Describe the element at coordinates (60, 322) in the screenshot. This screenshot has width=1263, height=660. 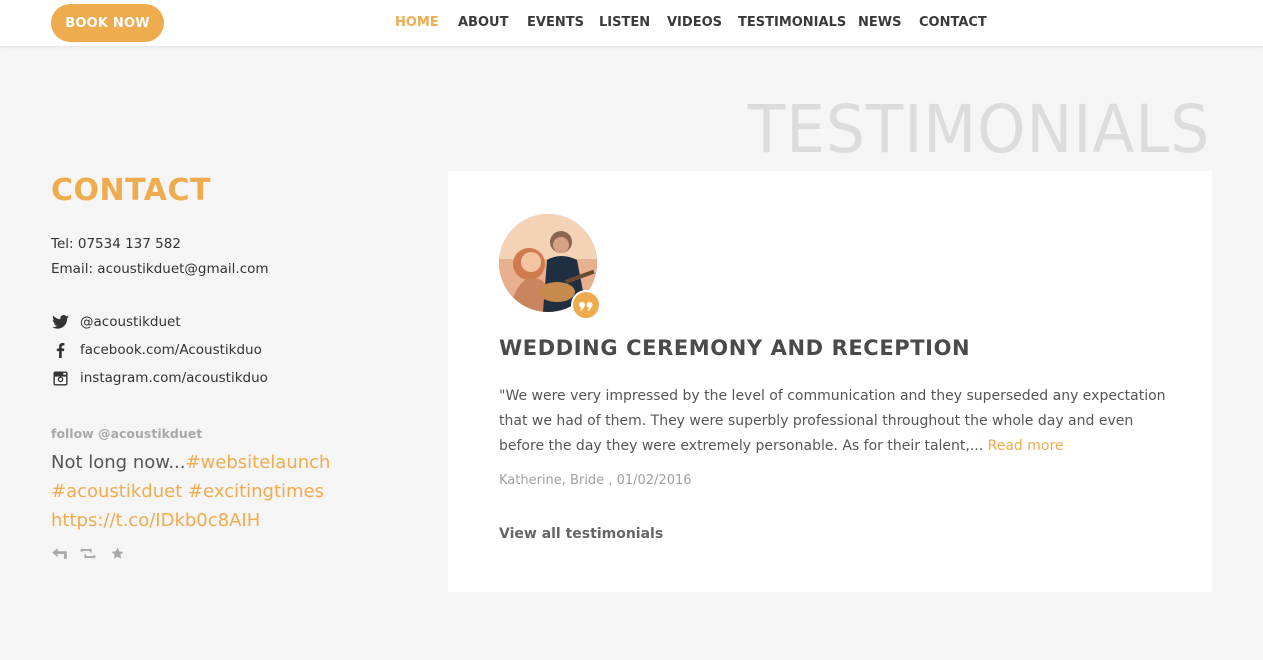
I see `twitter-icon` at that location.